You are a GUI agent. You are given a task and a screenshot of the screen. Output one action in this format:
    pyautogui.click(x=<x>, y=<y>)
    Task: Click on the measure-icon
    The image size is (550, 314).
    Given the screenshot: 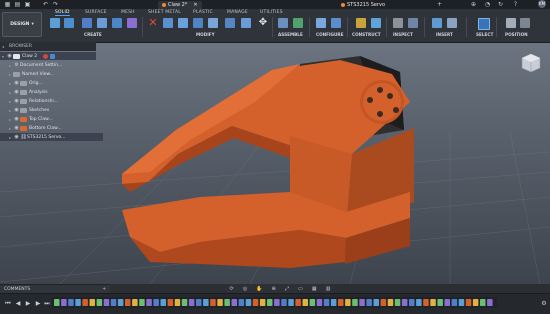 What is the action you would take?
    pyautogui.click(x=398, y=23)
    